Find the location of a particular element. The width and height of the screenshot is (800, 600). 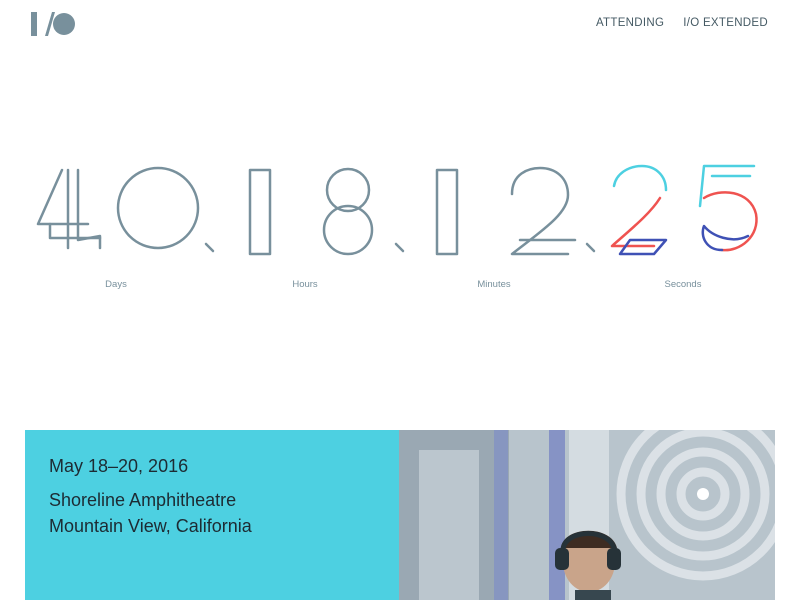

digit-hours-ones is located at coordinates (348, 211).